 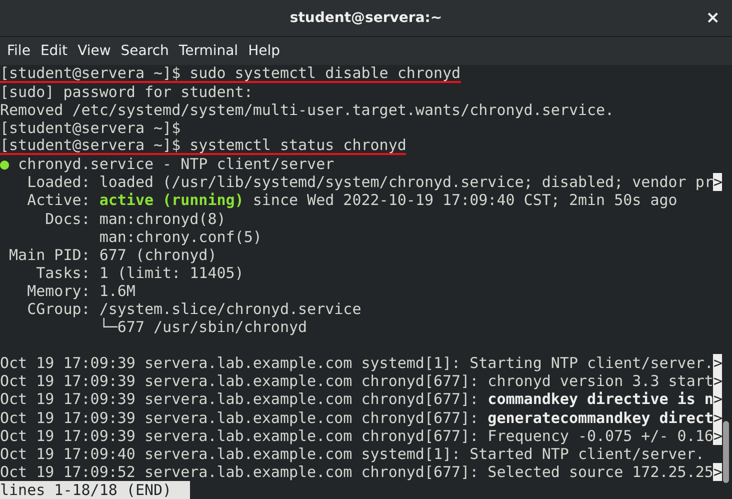 What do you see at coordinates (145, 50) in the screenshot?
I see `menu-item: Search` at bounding box center [145, 50].